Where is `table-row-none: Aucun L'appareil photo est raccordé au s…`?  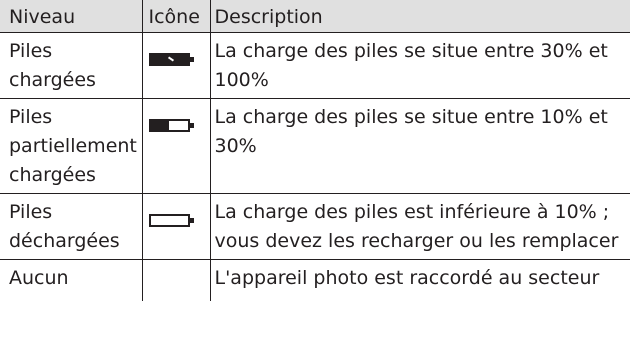
table-row-none: Aucun L'appareil photo est raccordé au s… is located at coordinates (315, 280).